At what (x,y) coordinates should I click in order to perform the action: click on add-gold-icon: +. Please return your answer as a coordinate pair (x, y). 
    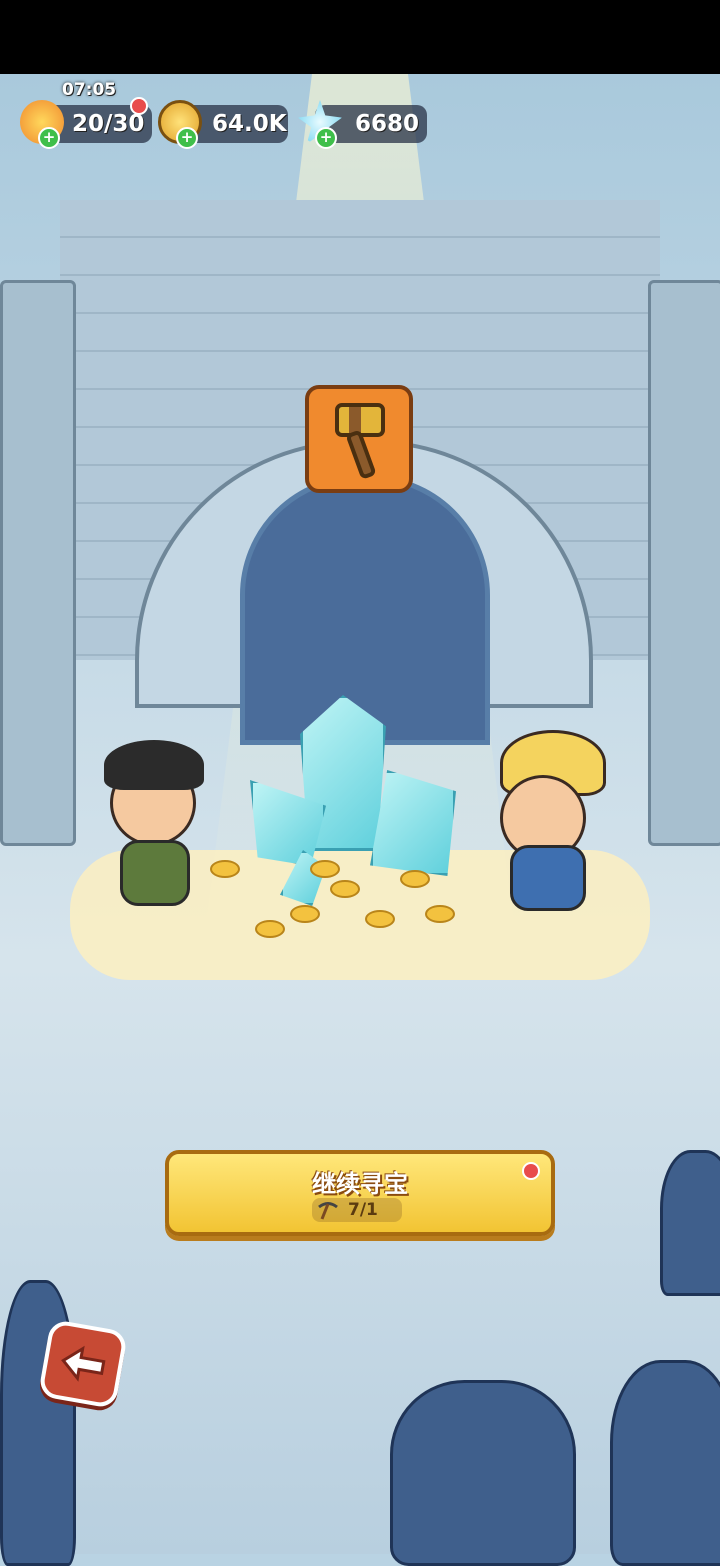
    Looking at the image, I should click on (187, 138).